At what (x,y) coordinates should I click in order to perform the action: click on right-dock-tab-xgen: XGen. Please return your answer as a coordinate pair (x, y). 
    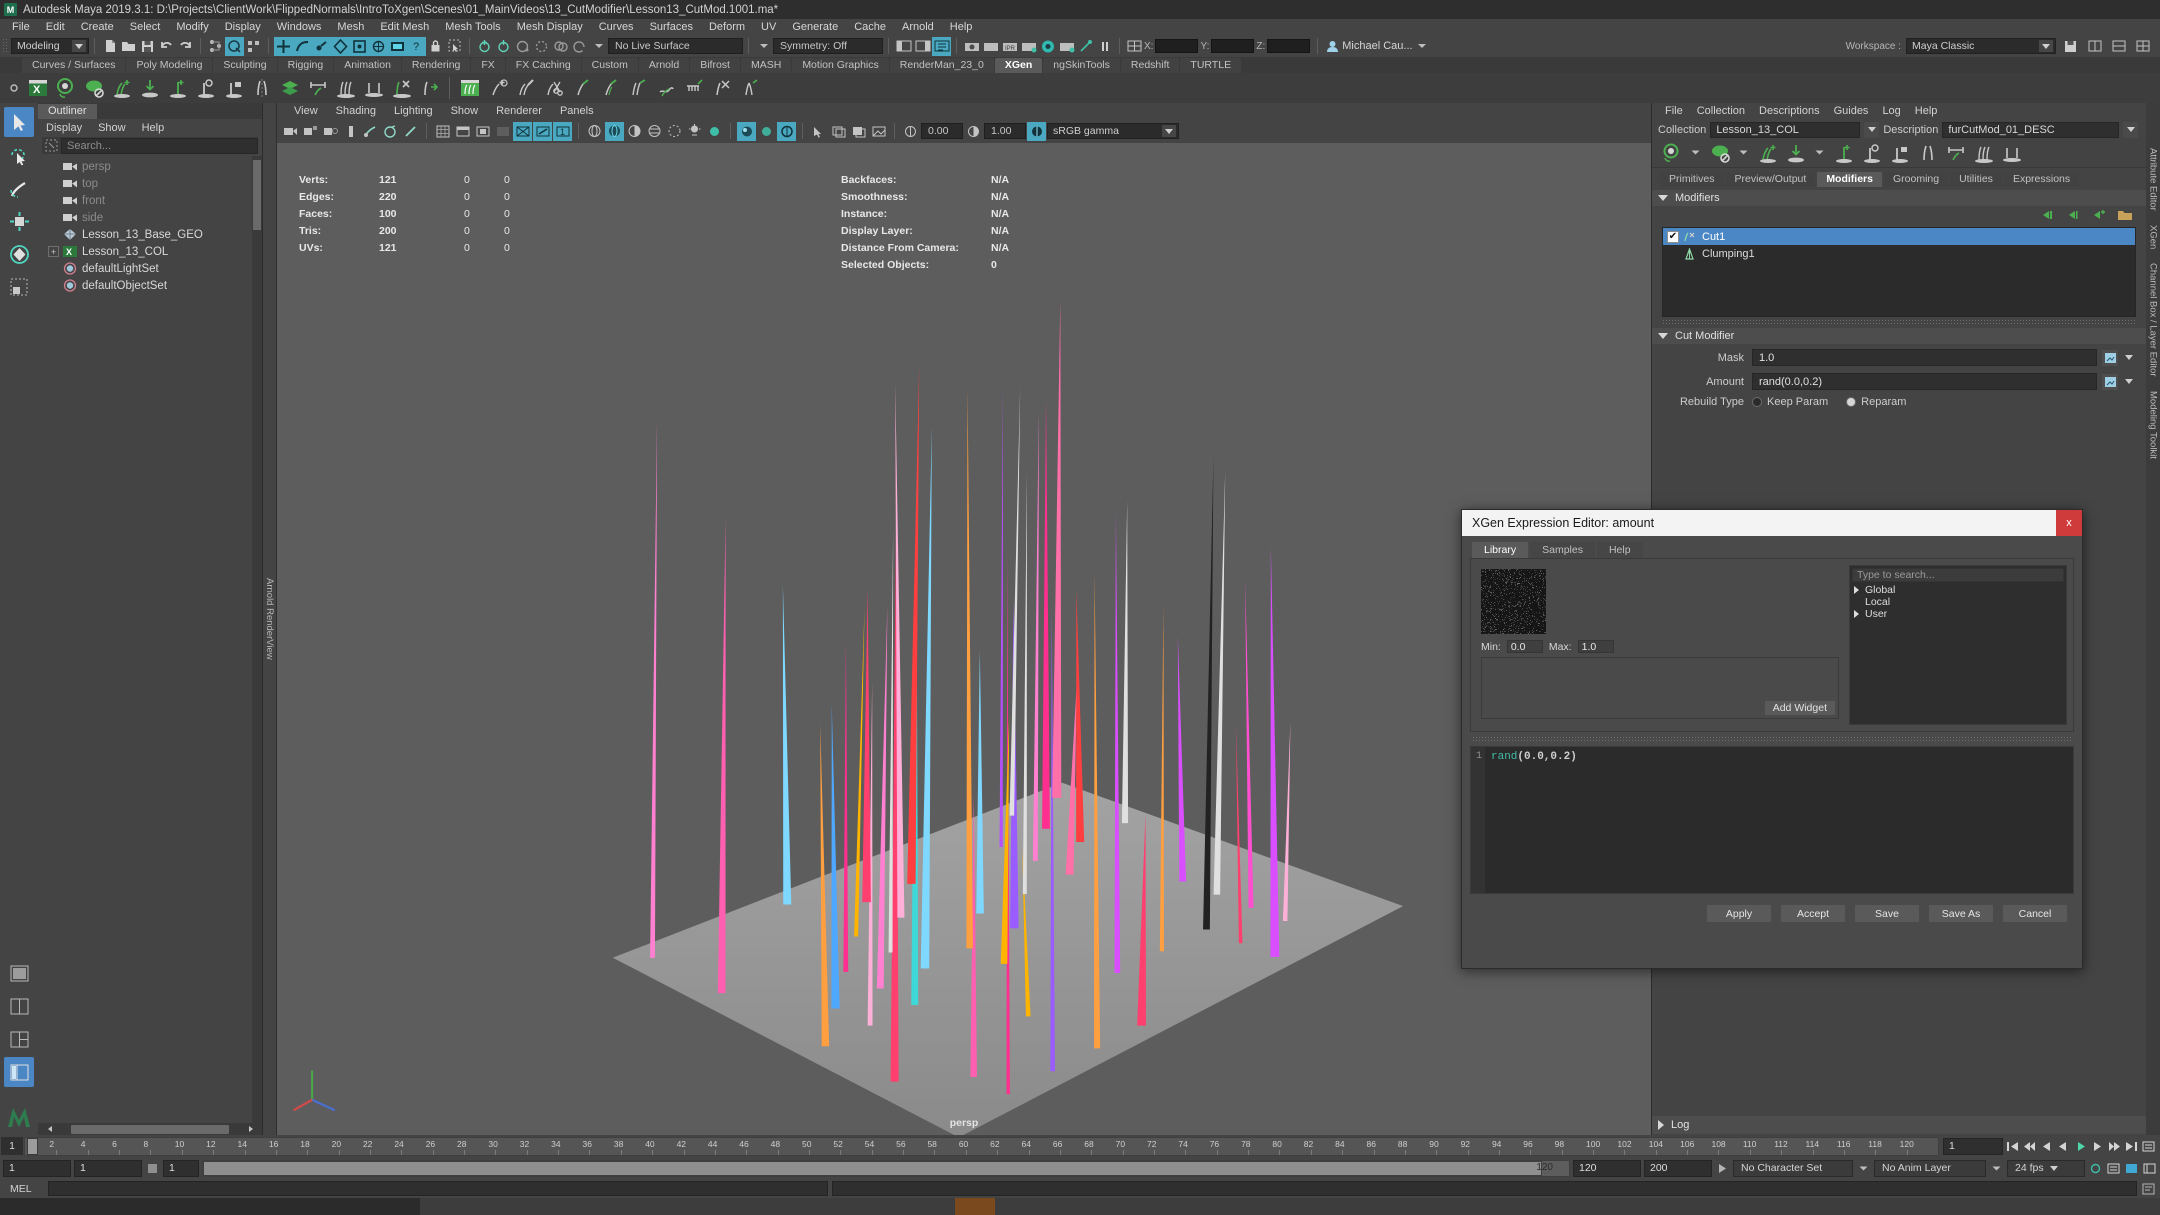
    Looking at the image, I should click on (2153, 237).